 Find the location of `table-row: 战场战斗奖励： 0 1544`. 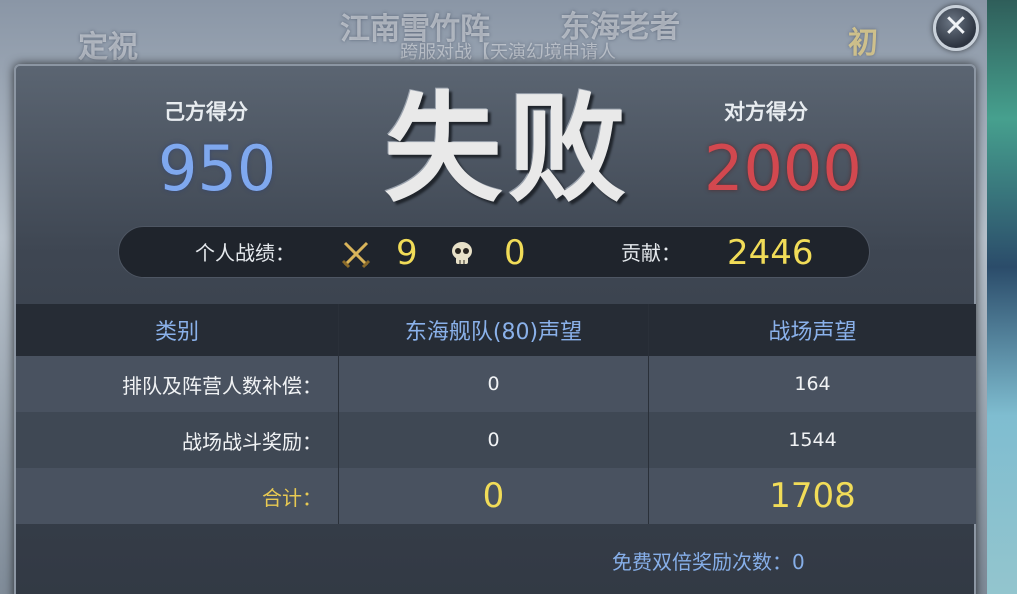

table-row: 战场战斗奖励： 0 1544 is located at coordinates (496, 440).